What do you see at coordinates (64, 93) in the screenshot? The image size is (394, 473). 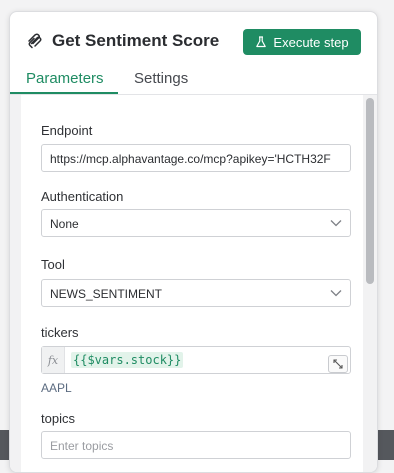 I see `active-tab-indicator` at bounding box center [64, 93].